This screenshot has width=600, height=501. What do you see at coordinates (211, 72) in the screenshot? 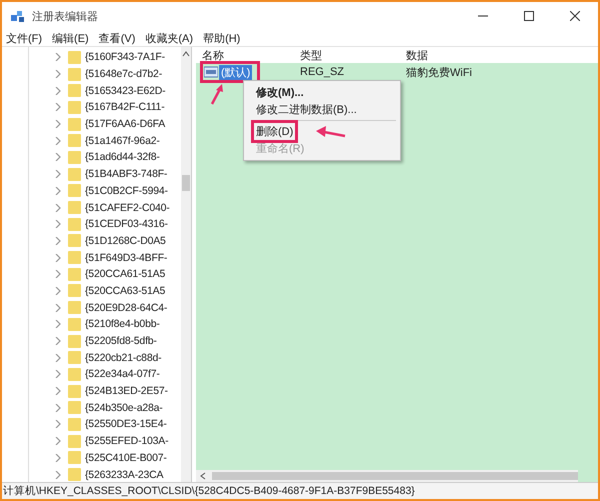
I see `string-value-icon` at bounding box center [211, 72].